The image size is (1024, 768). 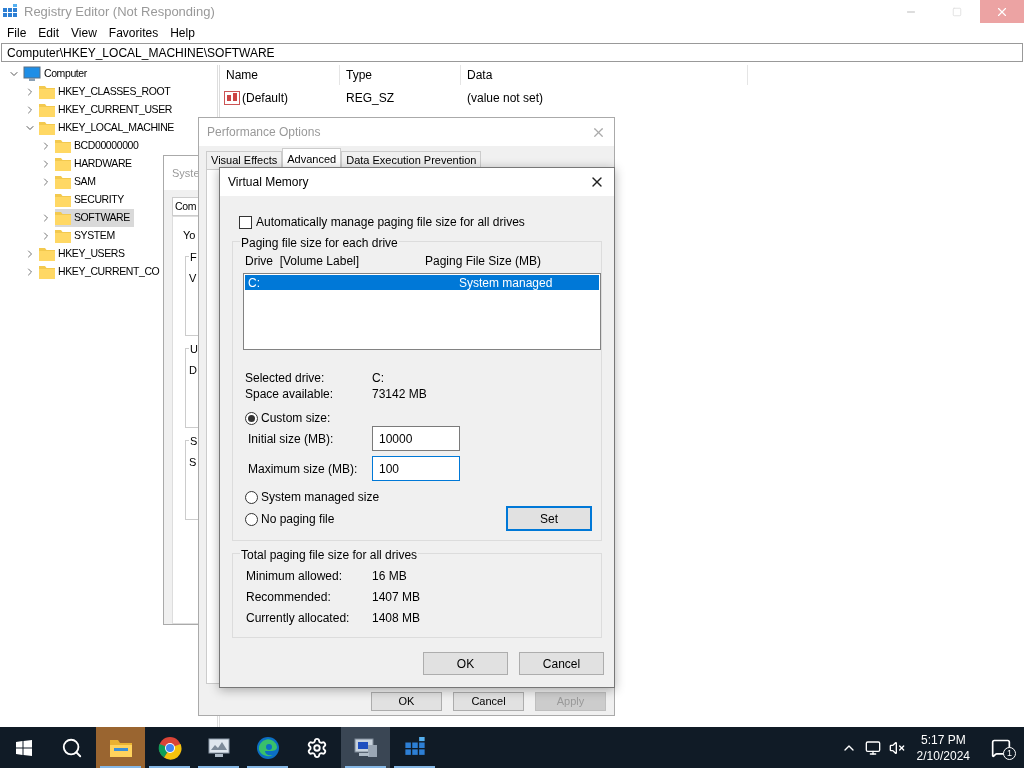 I want to click on tree-item: BCD00000000, so click(x=99, y=146).